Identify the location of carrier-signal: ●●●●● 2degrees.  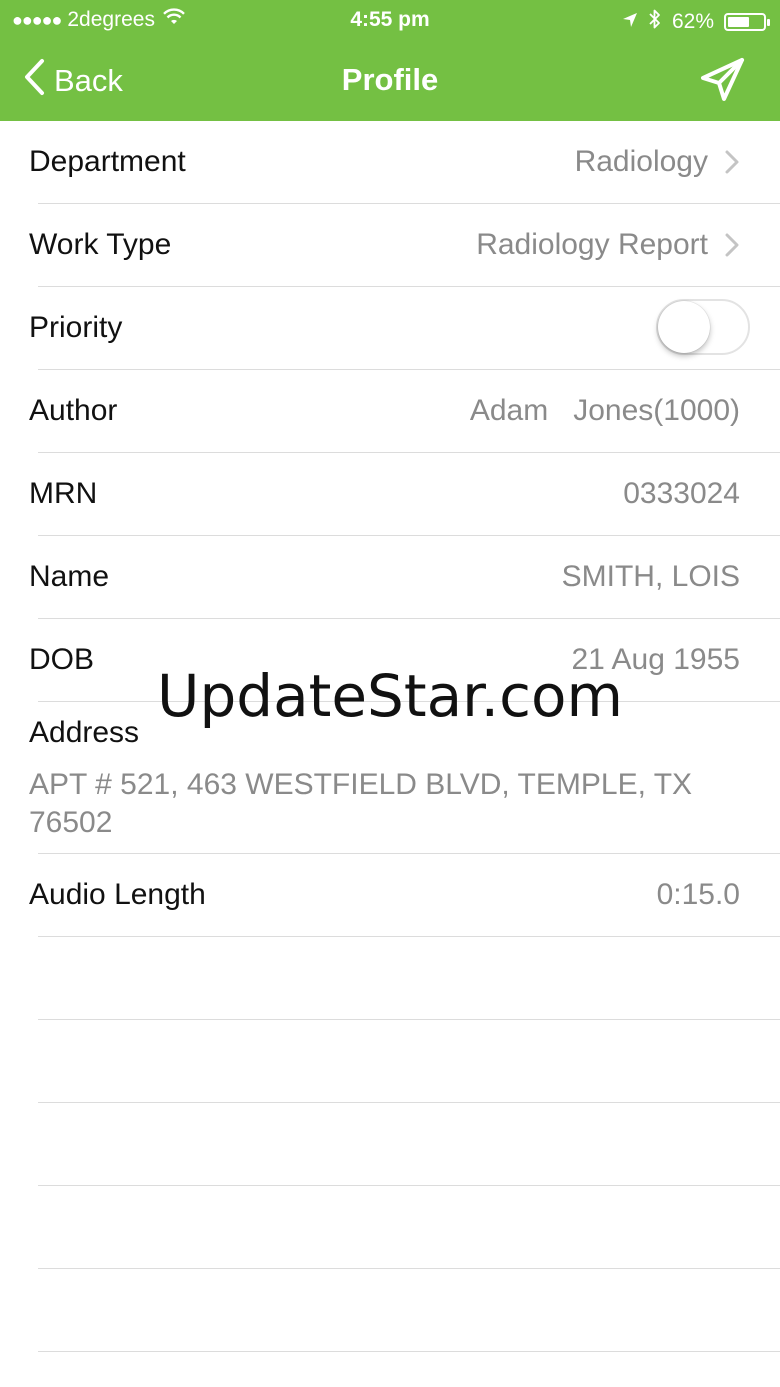
(98, 20).